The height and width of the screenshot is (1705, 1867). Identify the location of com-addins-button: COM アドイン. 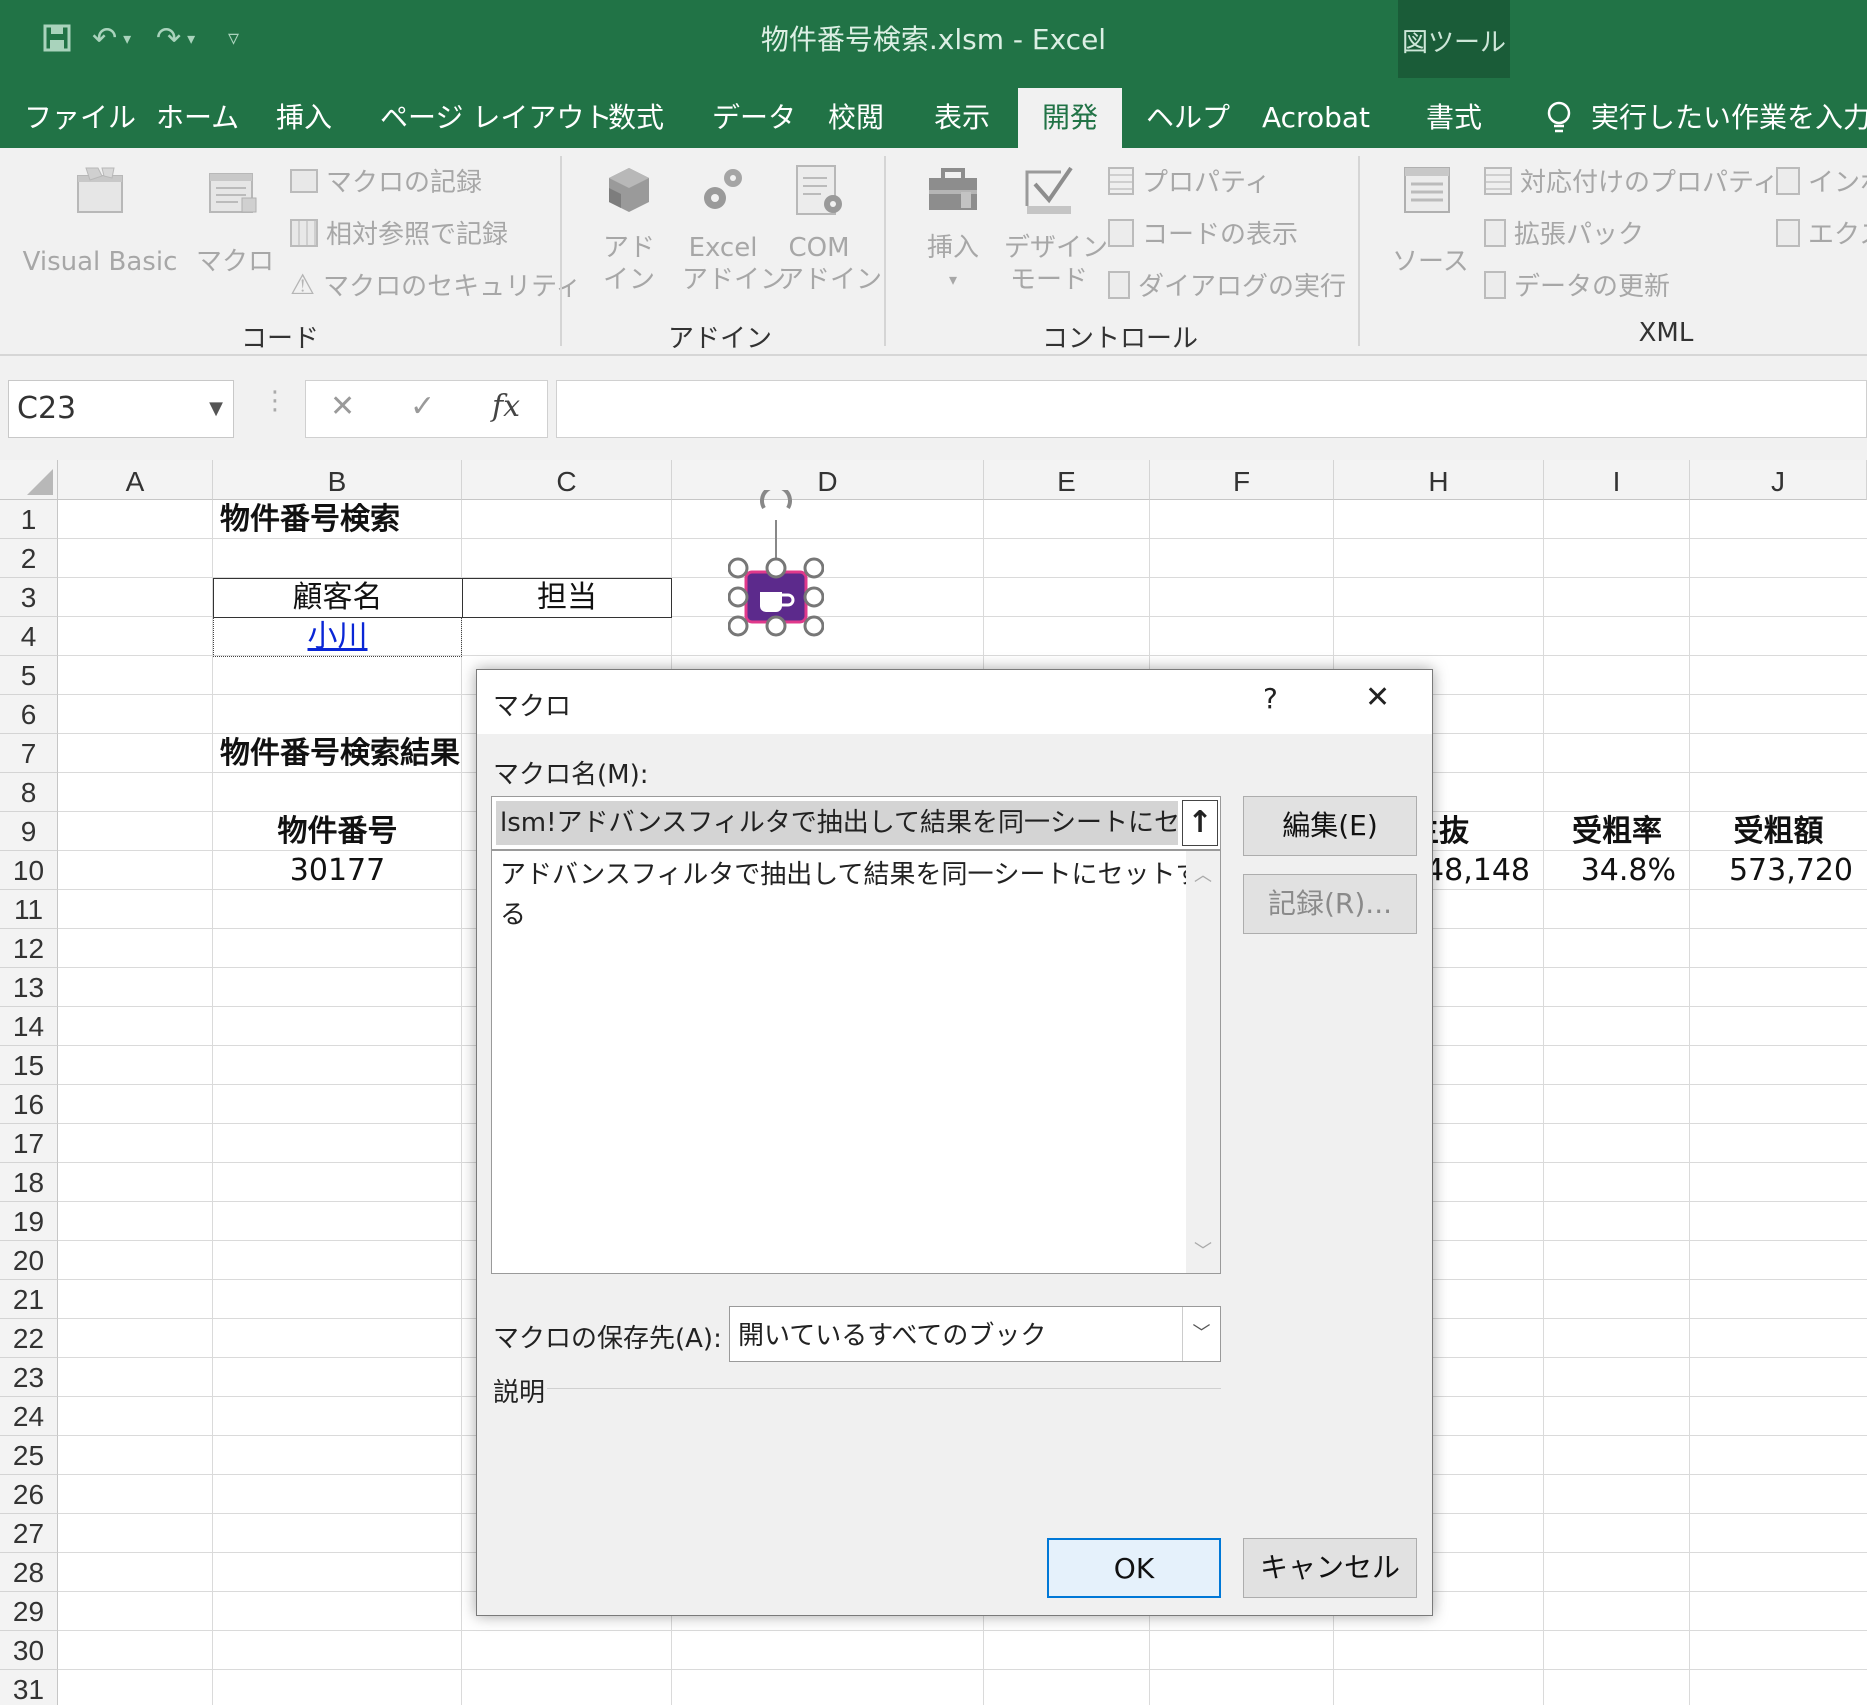
(830, 229).